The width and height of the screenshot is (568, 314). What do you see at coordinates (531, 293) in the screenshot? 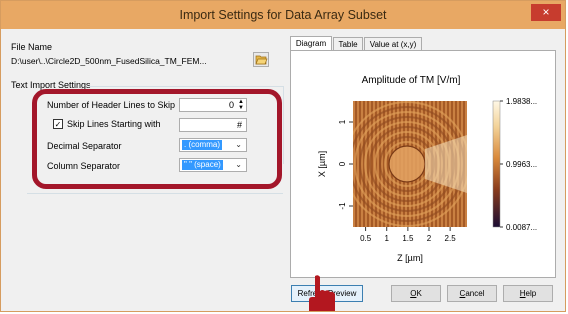
I see `help-label: elp` at bounding box center [531, 293].